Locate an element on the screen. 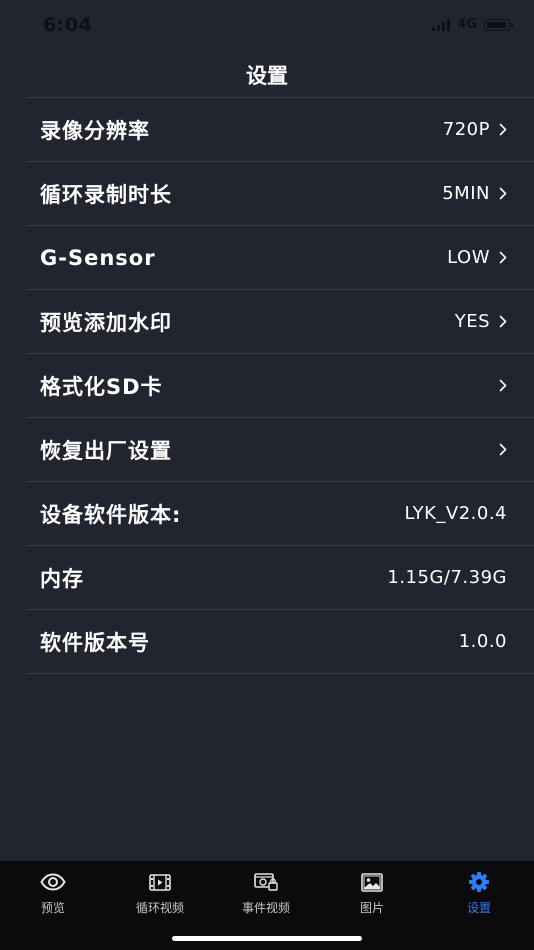 This screenshot has height=950, width=534. setting-value: LOW is located at coordinates (468, 257).